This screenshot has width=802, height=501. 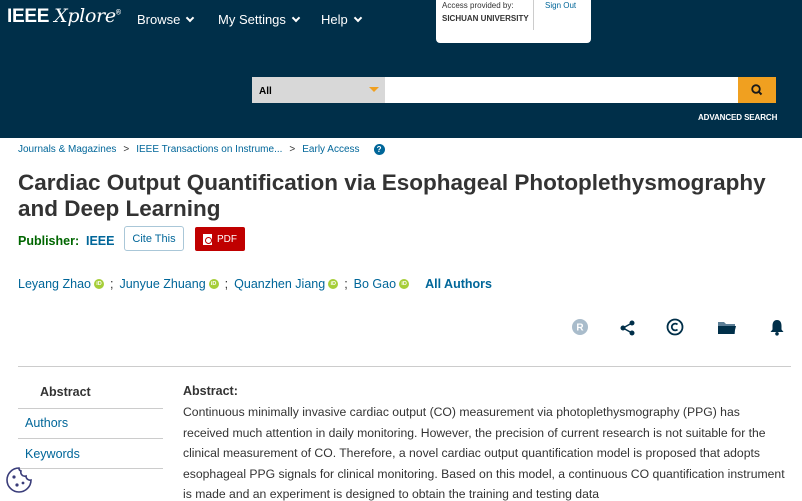 What do you see at coordinates (561, 90) in the screenshot?
I see `search-input` at bounding box center [561, 90].